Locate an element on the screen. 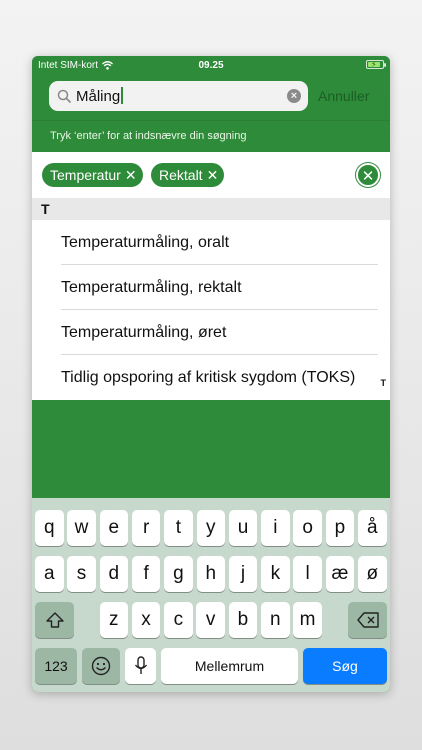 This screenshot has height=750, width=422. emoji-icon is located at coordinates (101, 666).